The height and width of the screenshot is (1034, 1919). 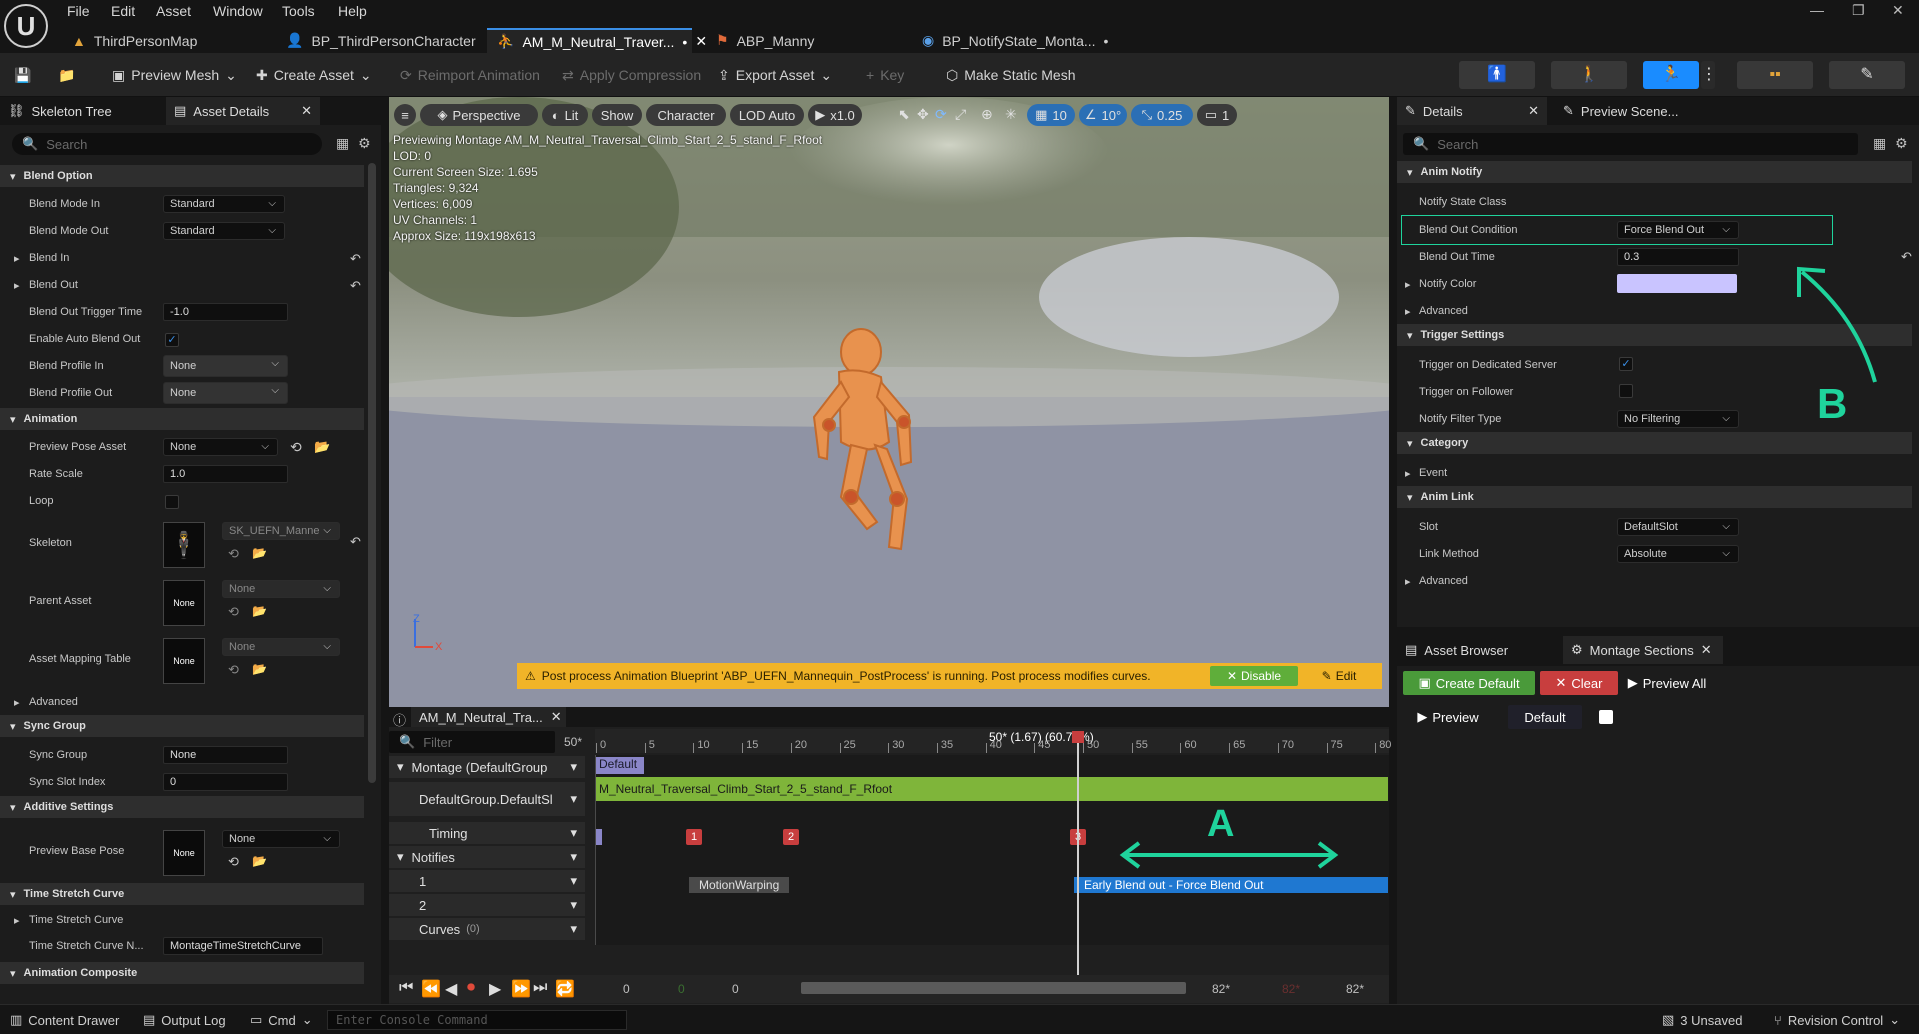 What do you see at coordinates (1678, 257) in the screenshot?
I see `blend-out-time-field: 0.3` at bounding box center [1678, 257].